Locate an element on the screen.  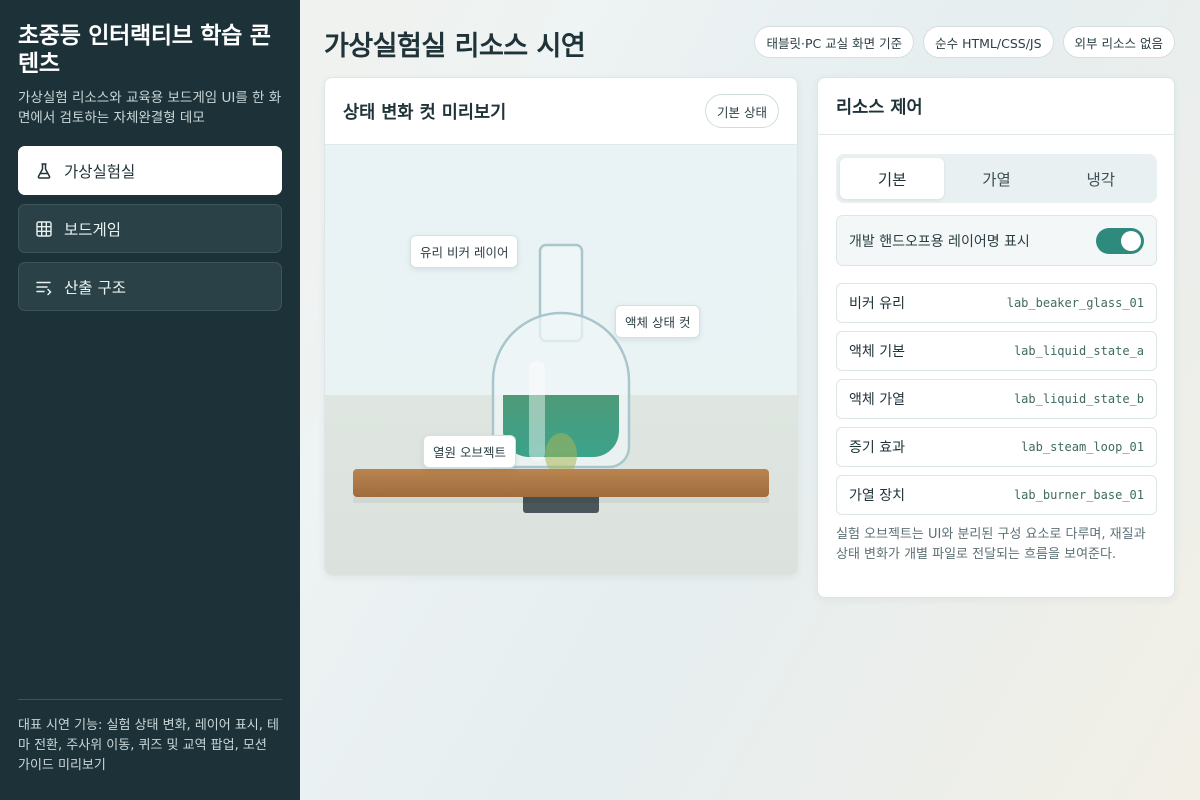
resource-header: 리소스 제어 is located at coordinates (996, 106).